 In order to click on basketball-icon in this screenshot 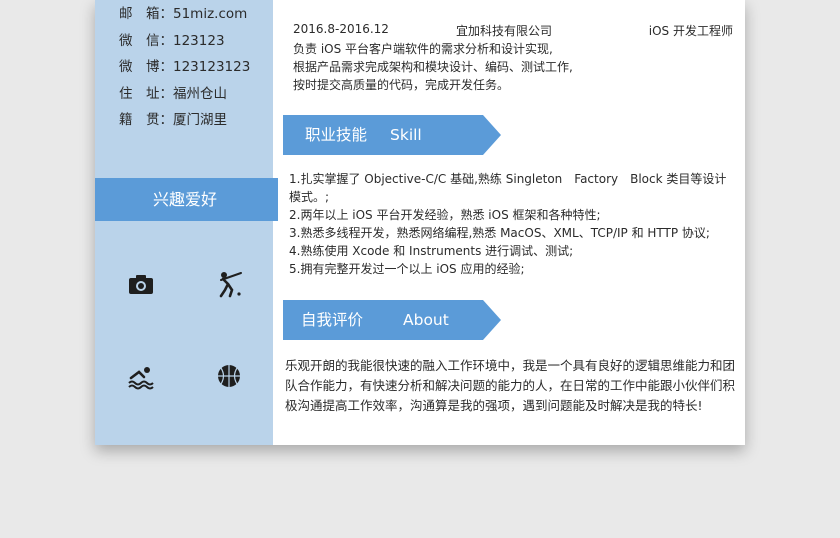, I will do `click(229, 376)`.